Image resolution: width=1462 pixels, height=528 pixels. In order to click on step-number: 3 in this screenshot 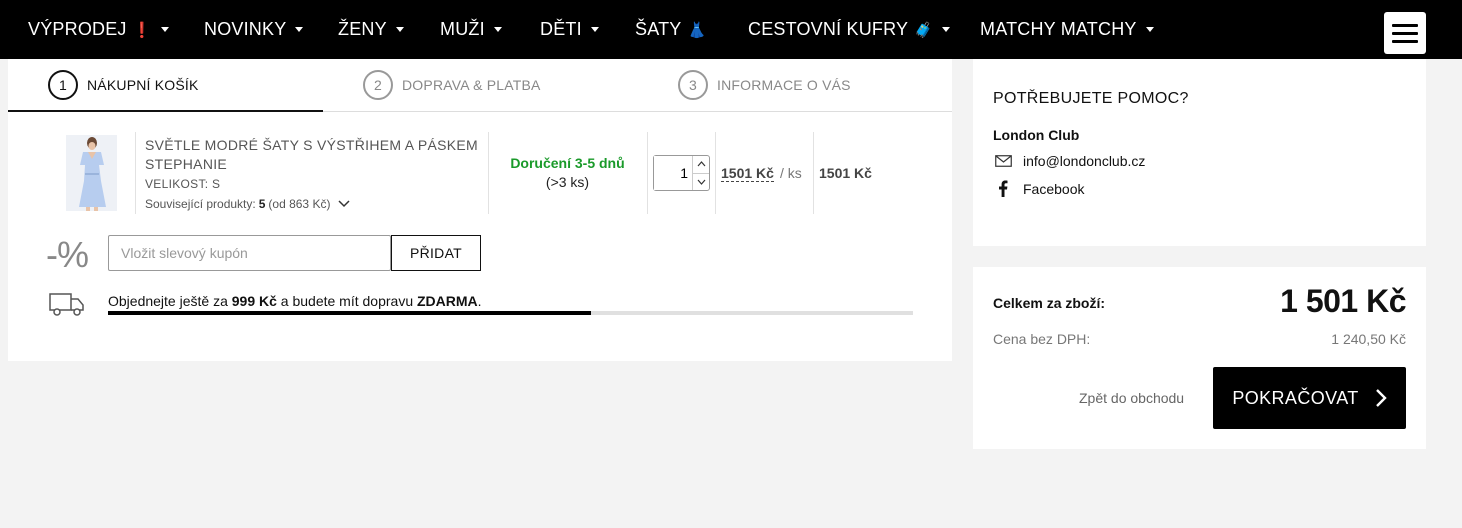, I will do `click(693, 85)`.